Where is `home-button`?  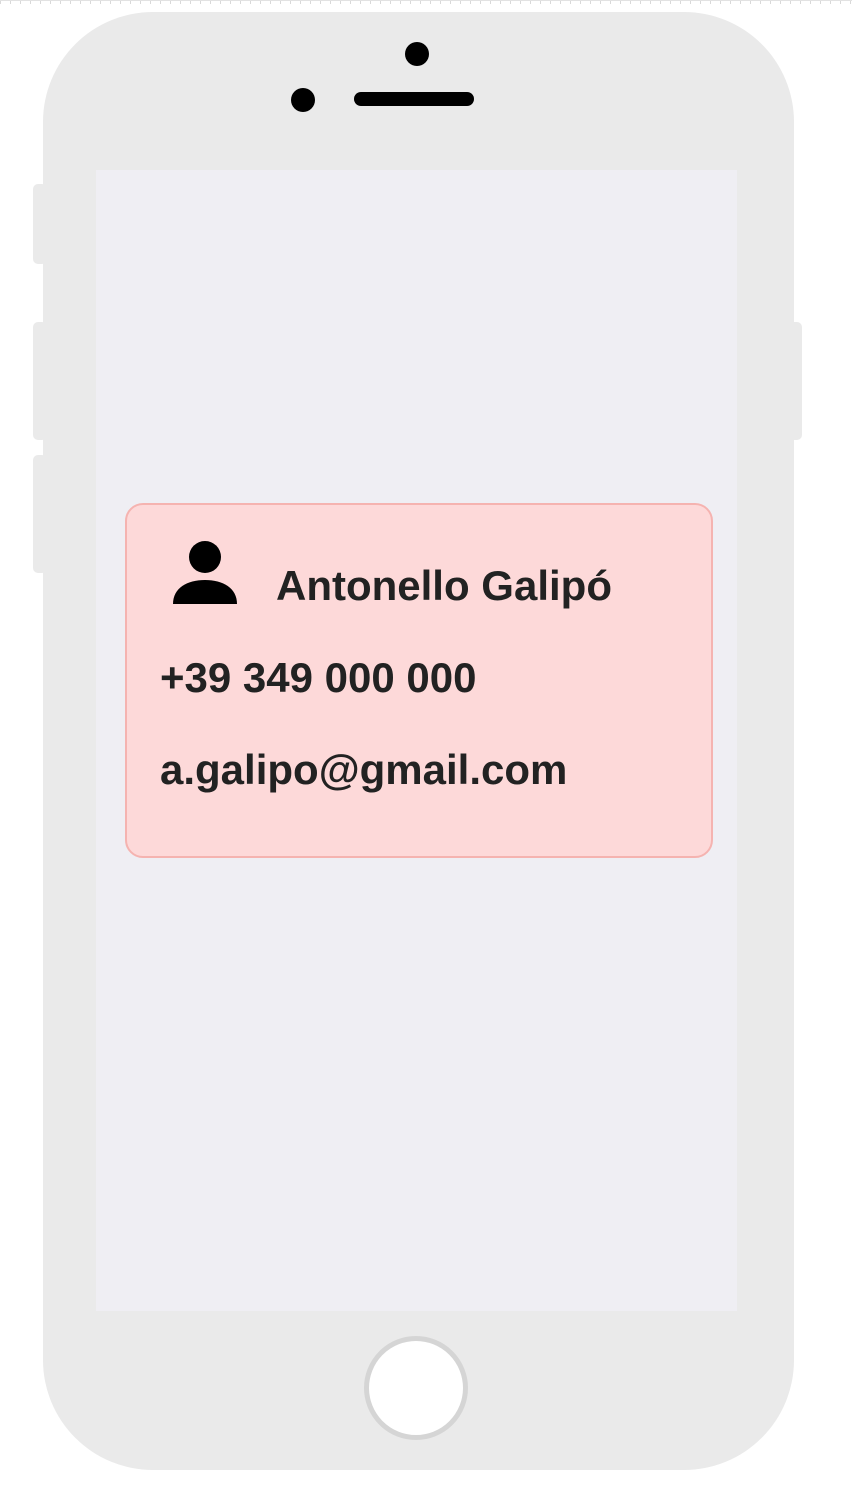
home-button is located at coordinates (416, 1388).